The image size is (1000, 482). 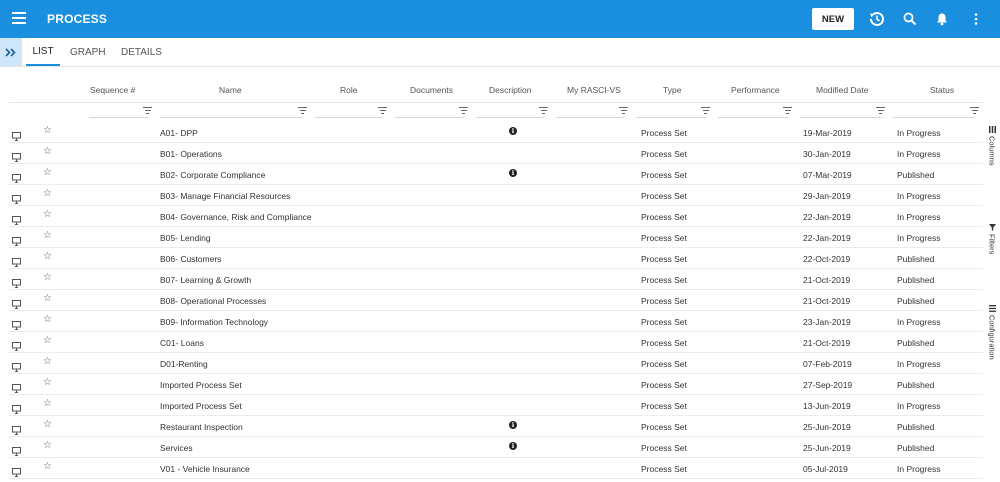 What do you see at coordinates (190, 259) in the screenshot?
I see `row-name: B06- Customers` at bounding box center [190, 259].